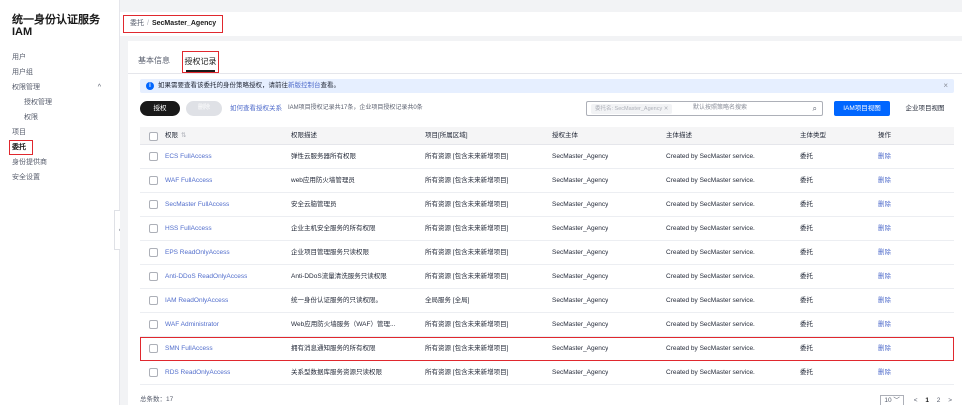 This screenshot has width=962, height=405. Describe the element at coordinates (446, 135) in the screenshot. I see `col-project: 项目[所属区域]` at that location.